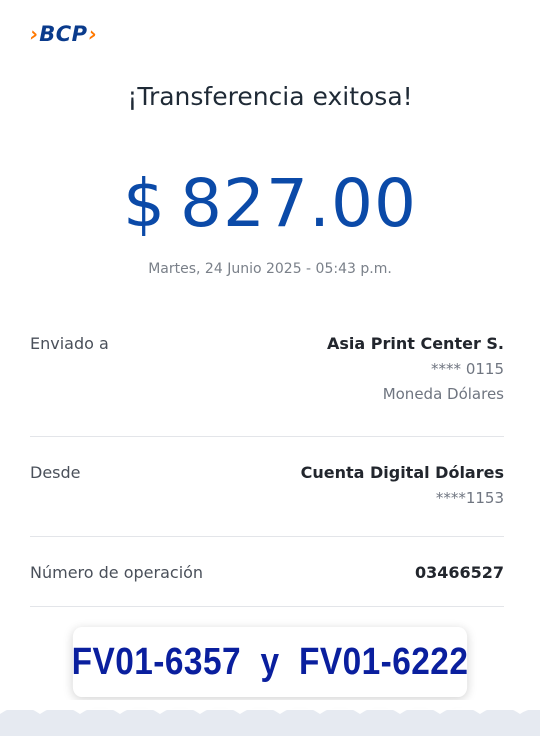  Describe the element at coordinates (69, 343) in the screenshot. I see `sent-to-label: Enviado a` at that location.